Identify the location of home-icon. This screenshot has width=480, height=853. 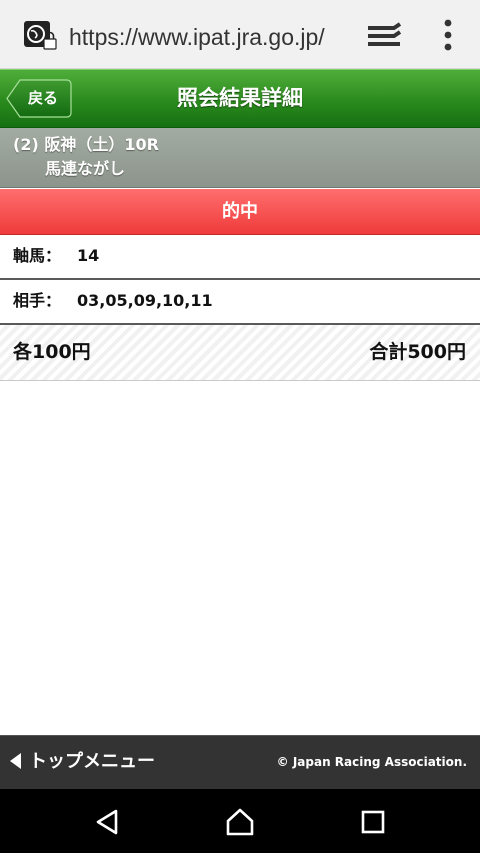
(240, 822).